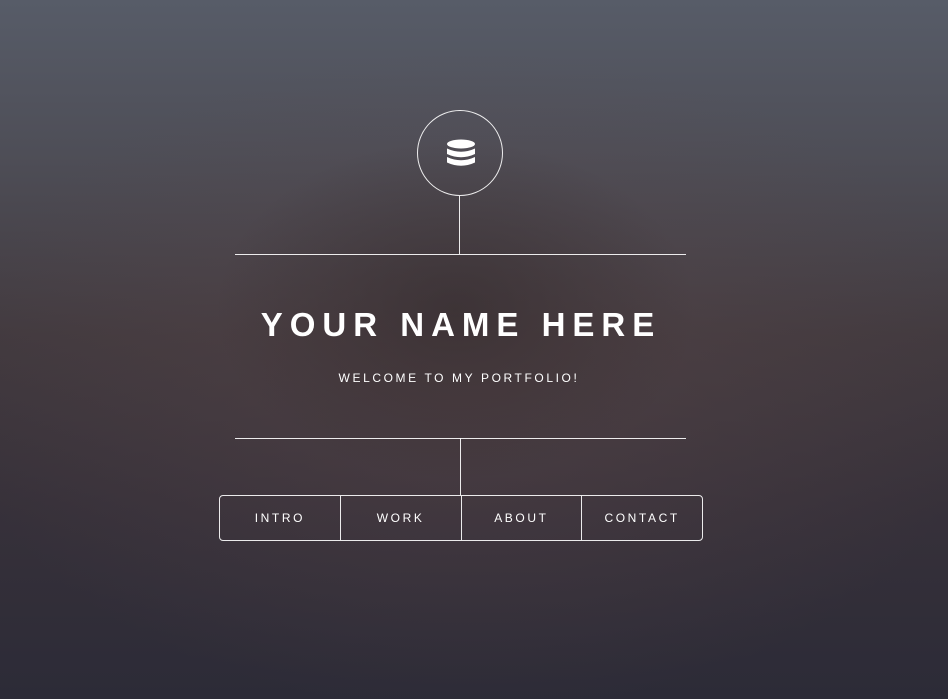  I want to click on logo-circle, so click(460, 153).